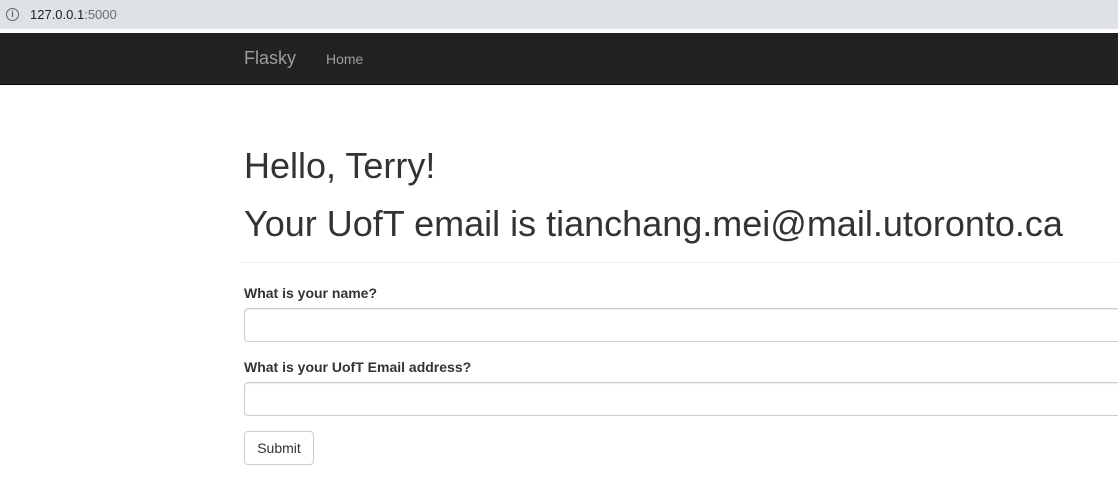 This screenshot has width=1118, height=500. I want to click on url-text: 127.0.0.1:5000, so click(73, 14).